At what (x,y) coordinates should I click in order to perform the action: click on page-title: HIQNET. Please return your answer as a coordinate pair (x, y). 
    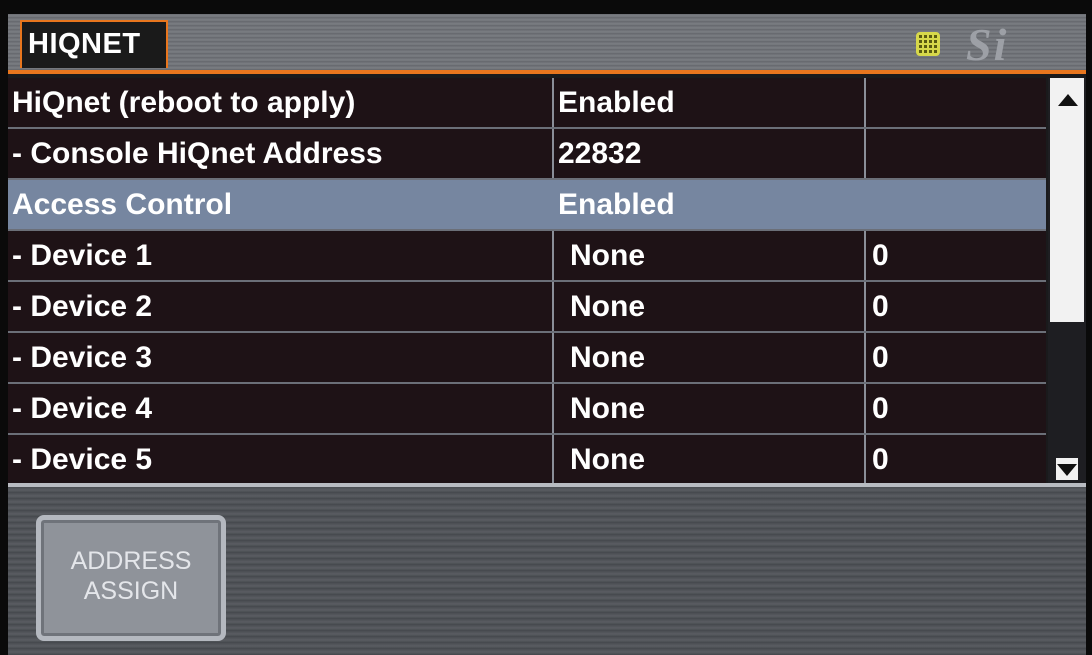
    Looking at the image, I should click on (84, 44).